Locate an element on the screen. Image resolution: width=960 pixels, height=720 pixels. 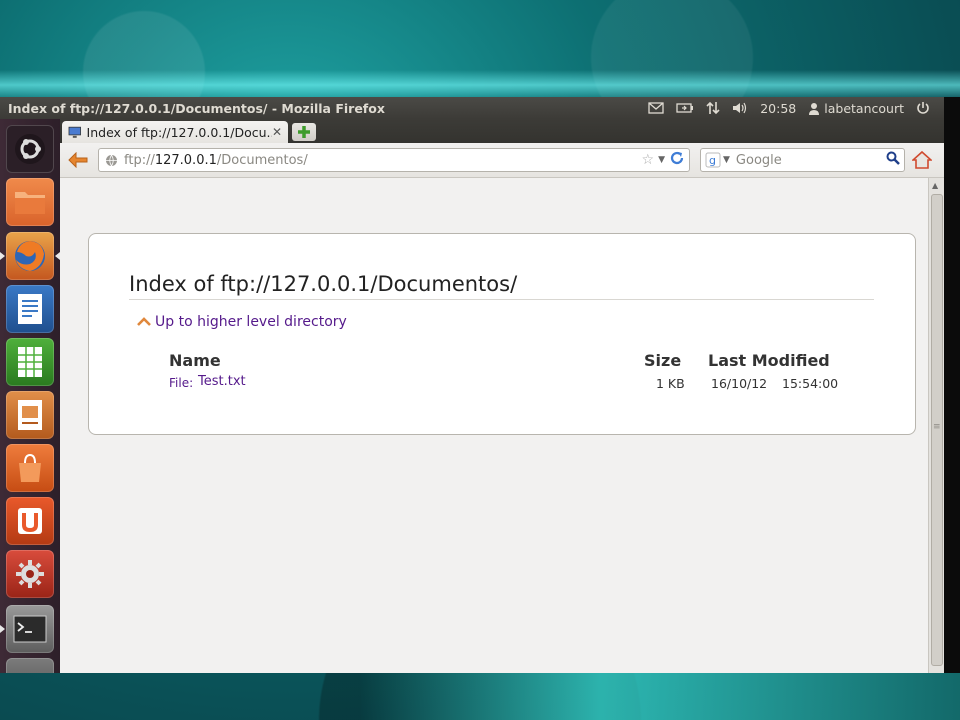
network-icon is located at coordinates (713, 108).